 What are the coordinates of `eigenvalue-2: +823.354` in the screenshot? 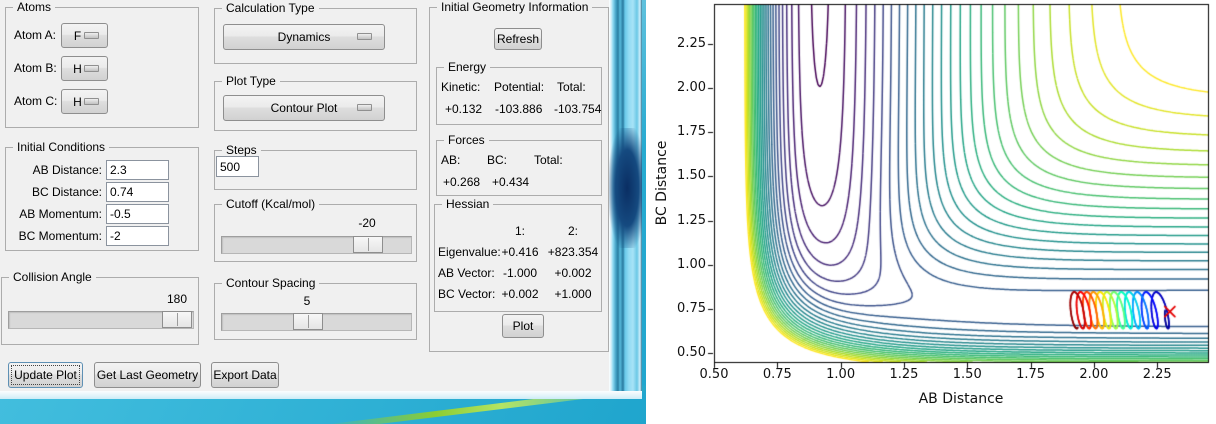 It's located at (573, 252).